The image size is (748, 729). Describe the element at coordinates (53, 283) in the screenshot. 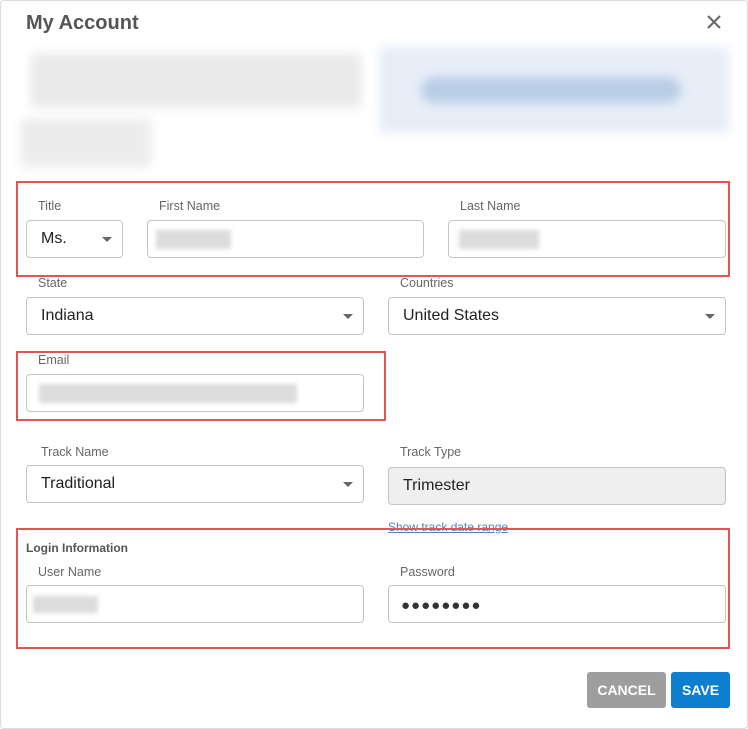

I see `state-label: State` at that location.